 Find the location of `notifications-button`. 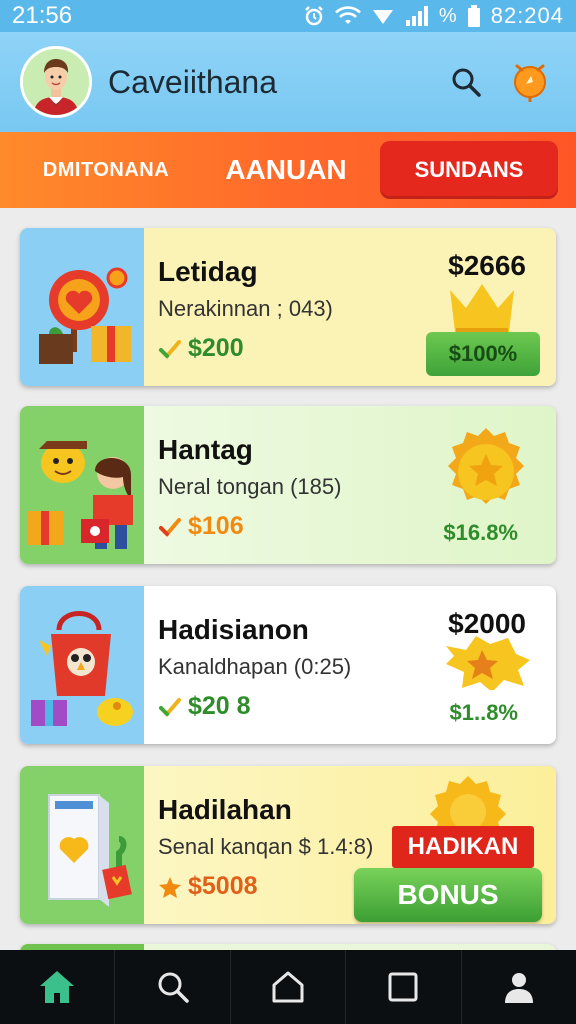

notifications-button is located at coordinates (530, 82).